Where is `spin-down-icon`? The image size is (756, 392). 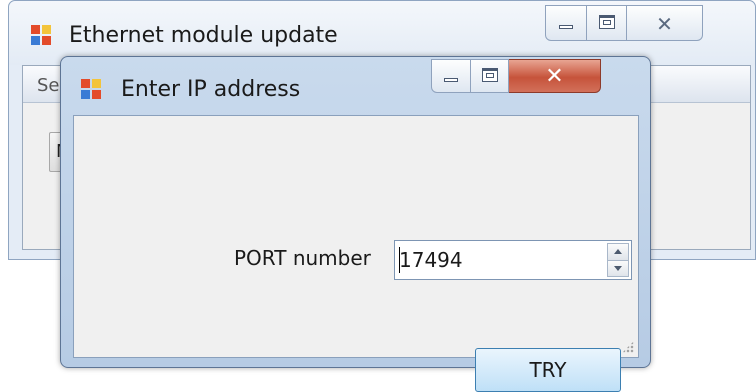
spin-down-icon is located at coordinates (618, 269).